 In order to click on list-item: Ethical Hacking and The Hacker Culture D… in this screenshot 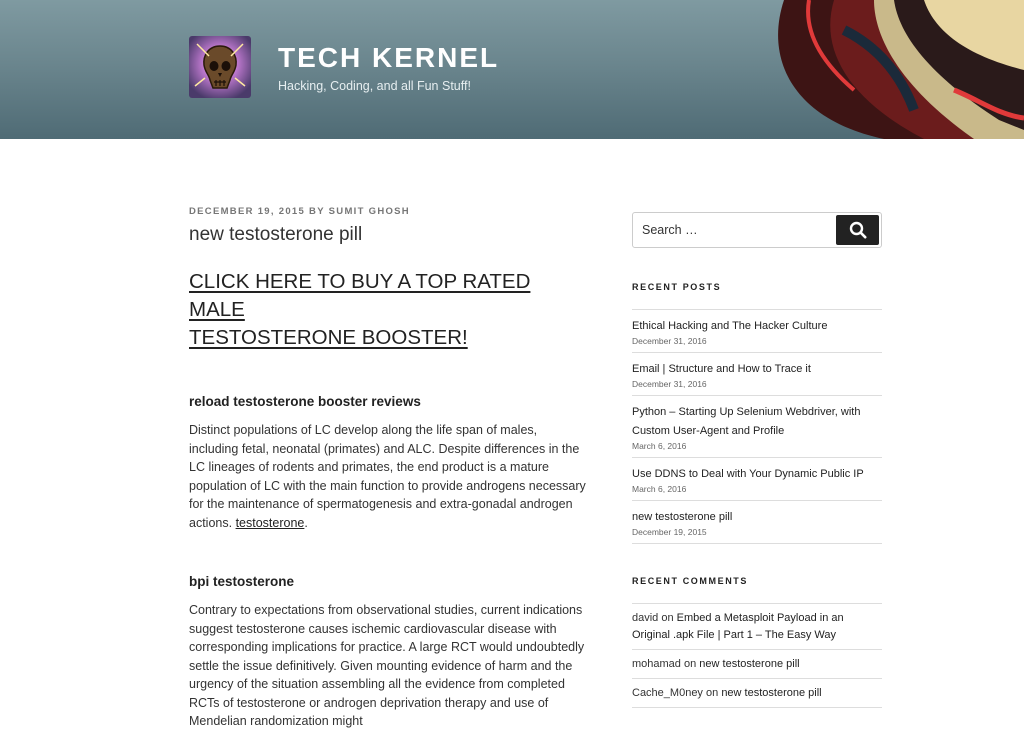, I will do `click(757, 331)`.